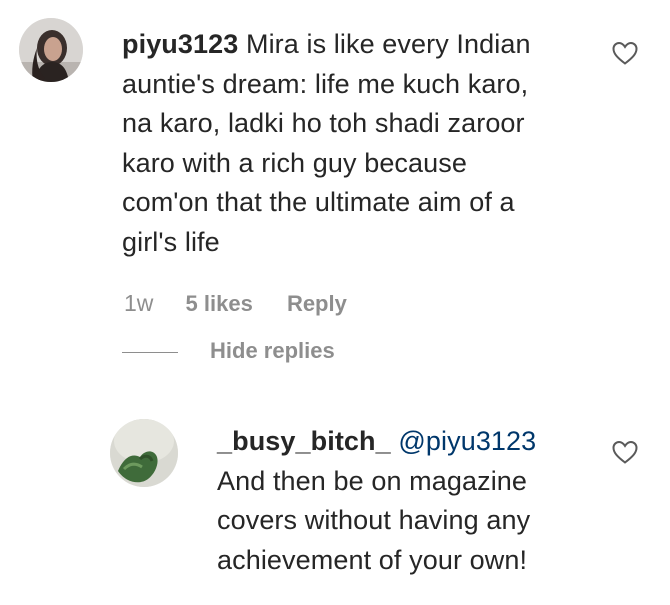  Describe the element at coordinates (325, 83) in the screenshot. I see `comment-text-line: auntie's dream: life me kuch karo,` at that location.